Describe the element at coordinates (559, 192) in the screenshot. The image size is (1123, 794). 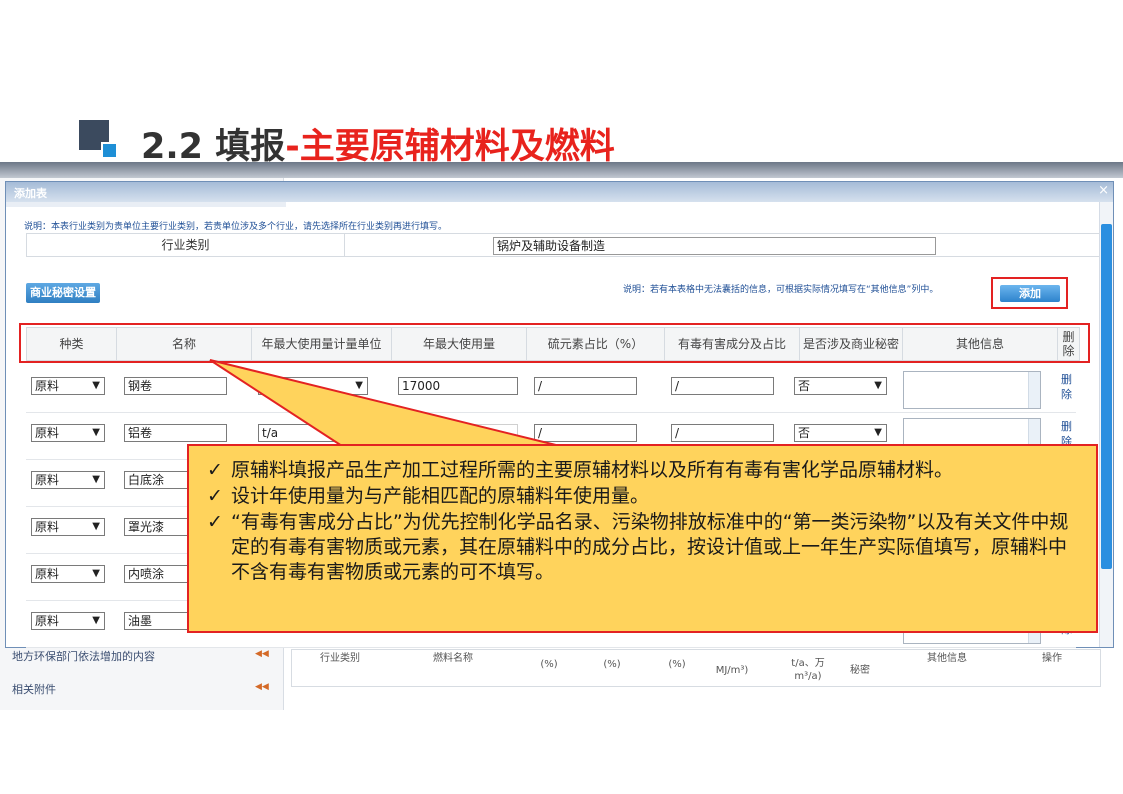
I see `dialog-header: 添加表 ×` at that location.